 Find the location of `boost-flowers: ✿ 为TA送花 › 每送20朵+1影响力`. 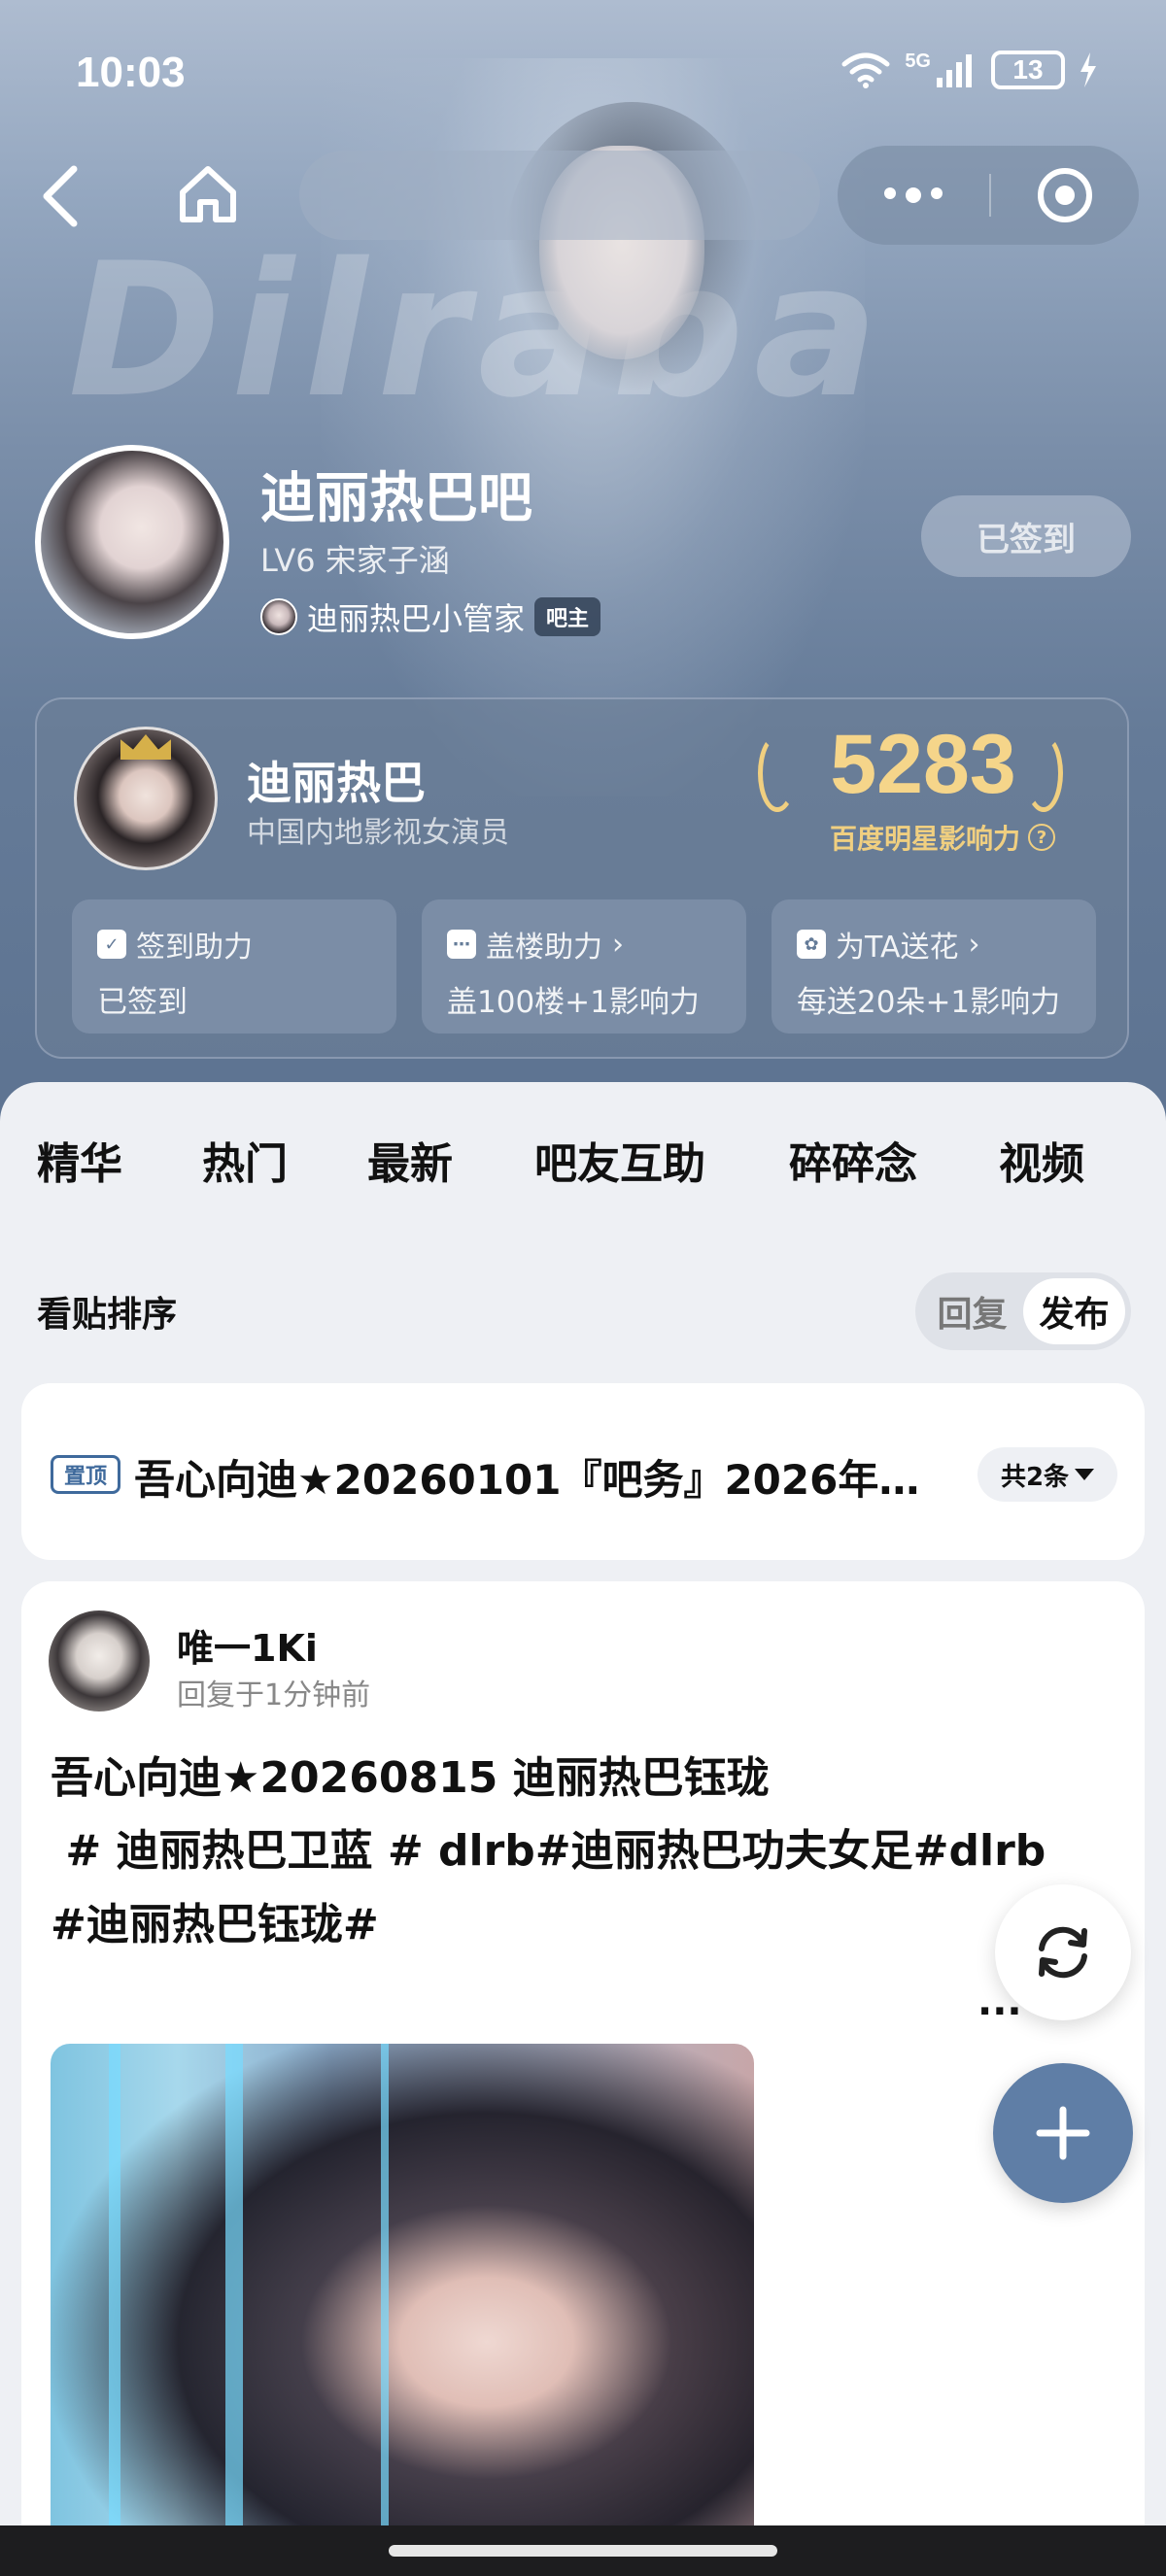

boost-flowers: ✿ 为TA送花 › 每送20朵+1影响力 is located at coordinates (934, 966).